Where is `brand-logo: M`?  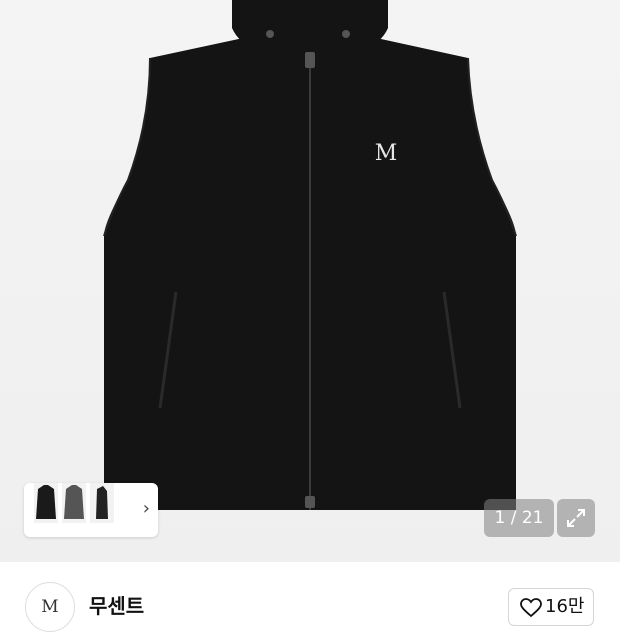 brand-logo: M is located at coordinates (50, 607).